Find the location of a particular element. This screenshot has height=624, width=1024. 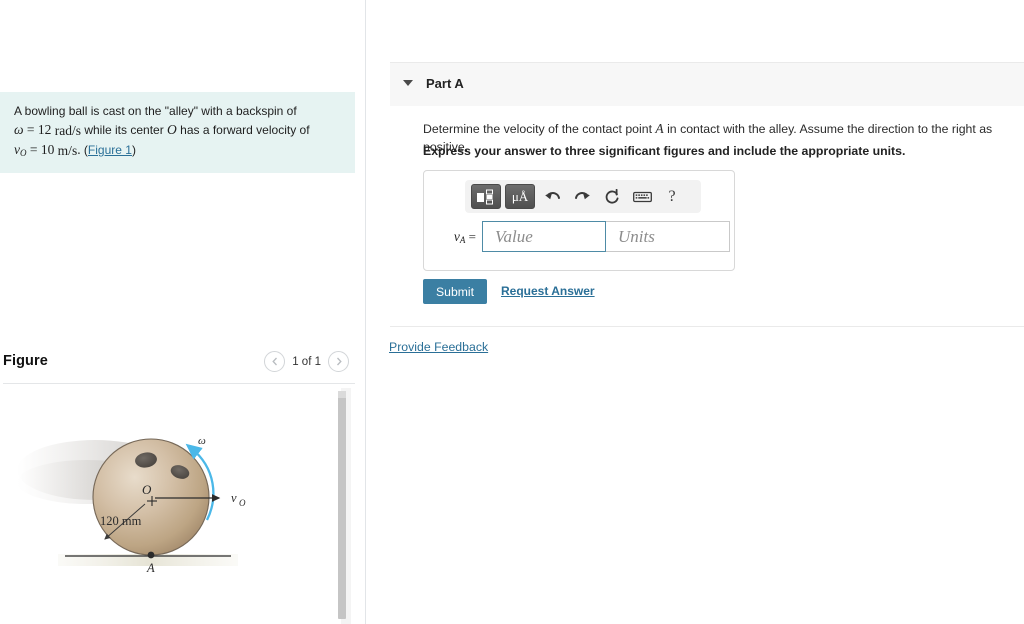

provide-feedback-link: Provide Feedback is located at coordinates (438, 347).